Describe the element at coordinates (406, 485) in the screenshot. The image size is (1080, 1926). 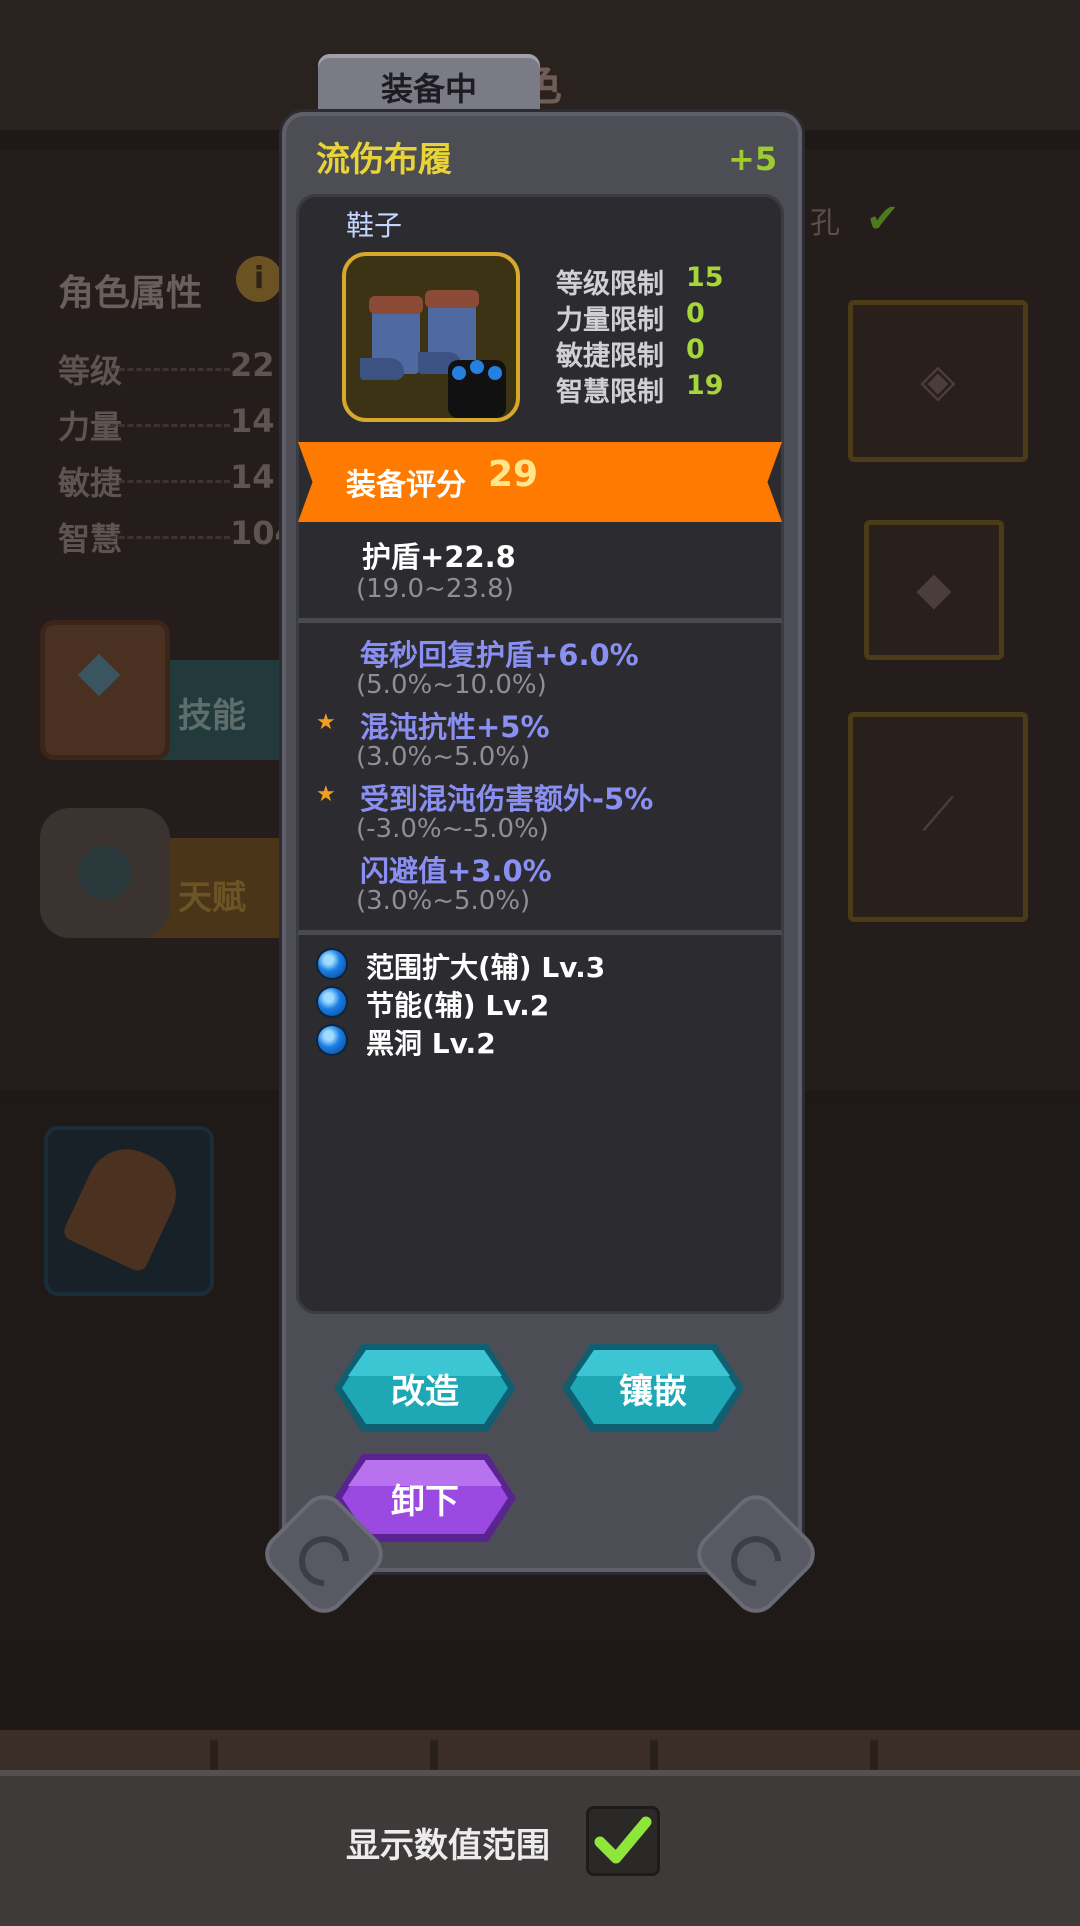
I see `score-label: 装备评分` at that location.